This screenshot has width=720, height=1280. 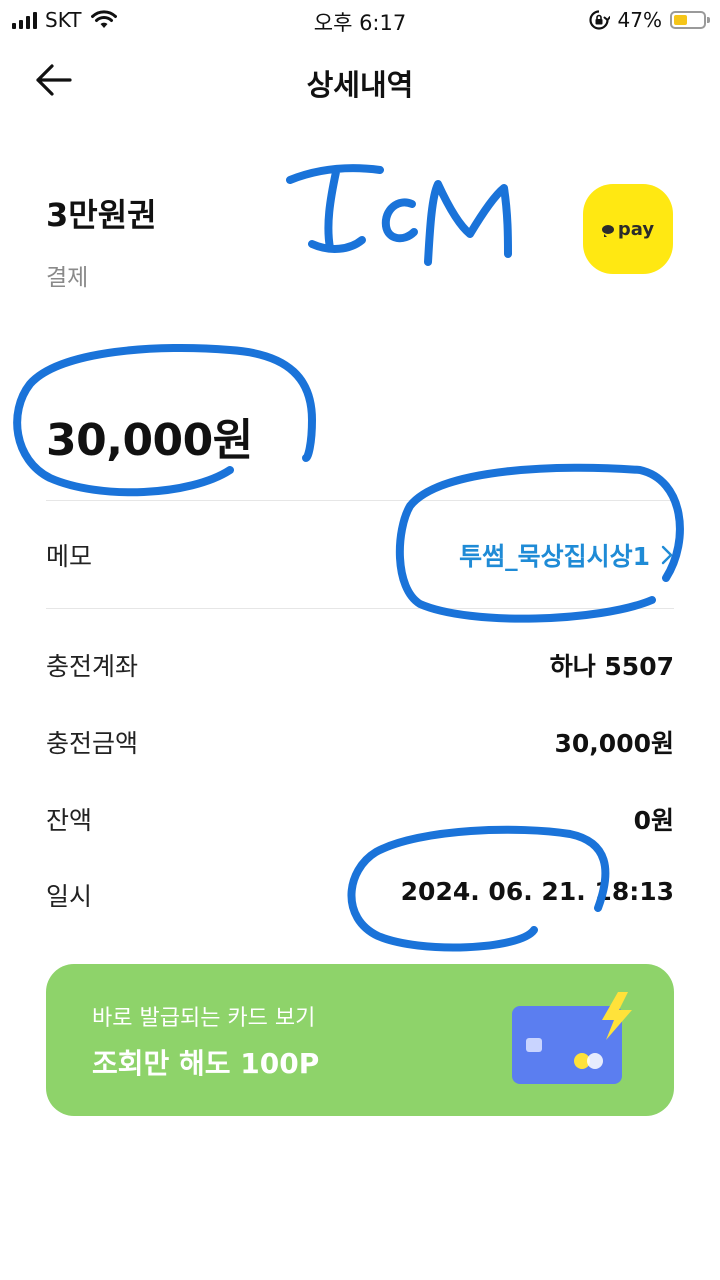 I want to click on status-bar: SKT 오후 6:17 47%, so click(x=360, y=20).